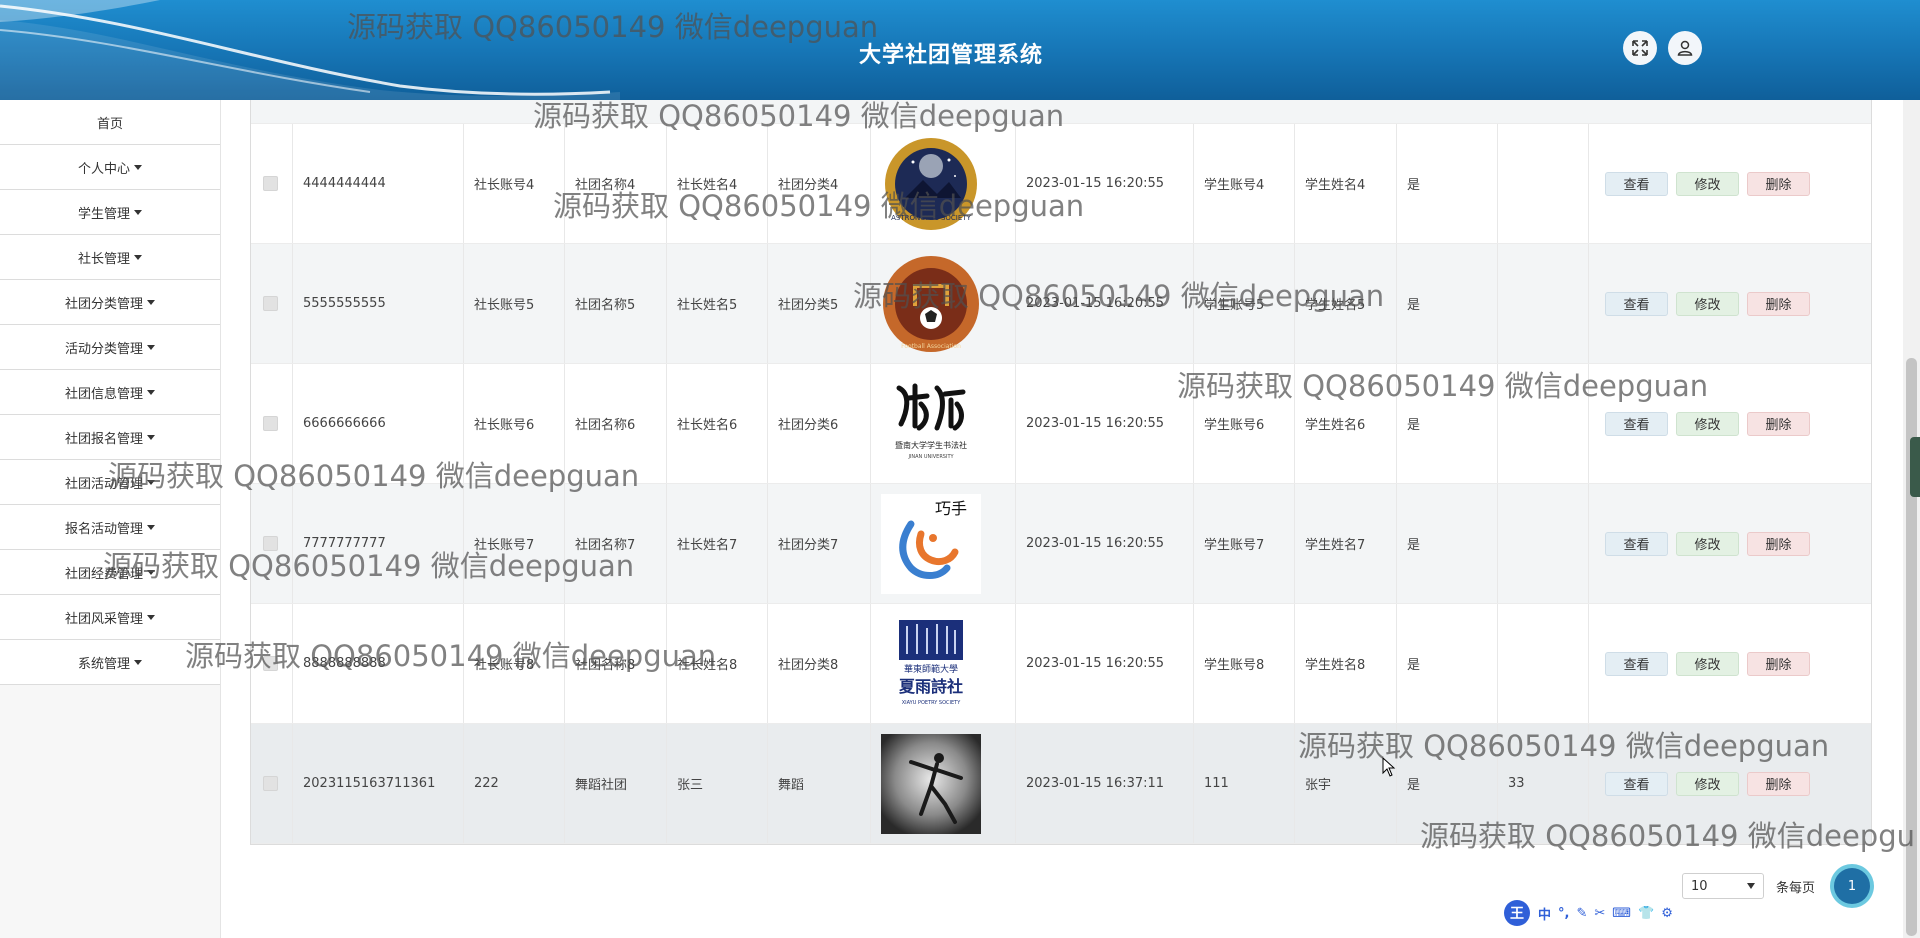 The image size is (1920, 938). I want to click on ime-toolbar: 王 中 °, ✎ ✂ ⌨ 👕 ⚙, so click(1604, 913).